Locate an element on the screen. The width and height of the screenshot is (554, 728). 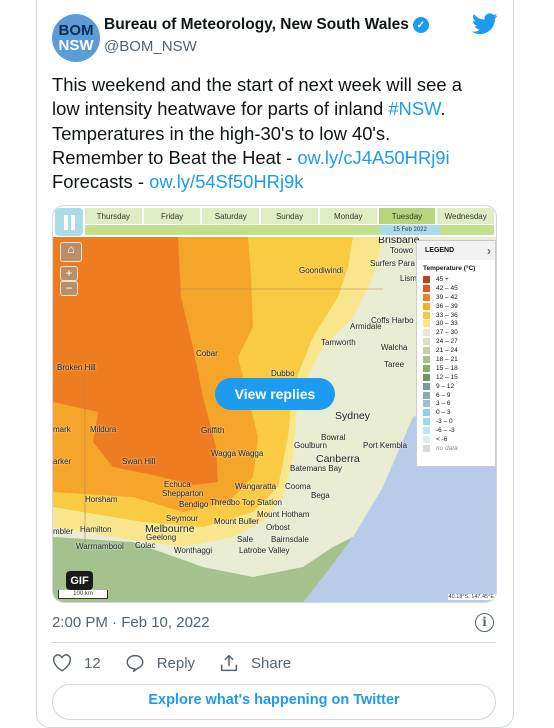
legend-label: 0 – 3 is located at coordinates (443, 413).